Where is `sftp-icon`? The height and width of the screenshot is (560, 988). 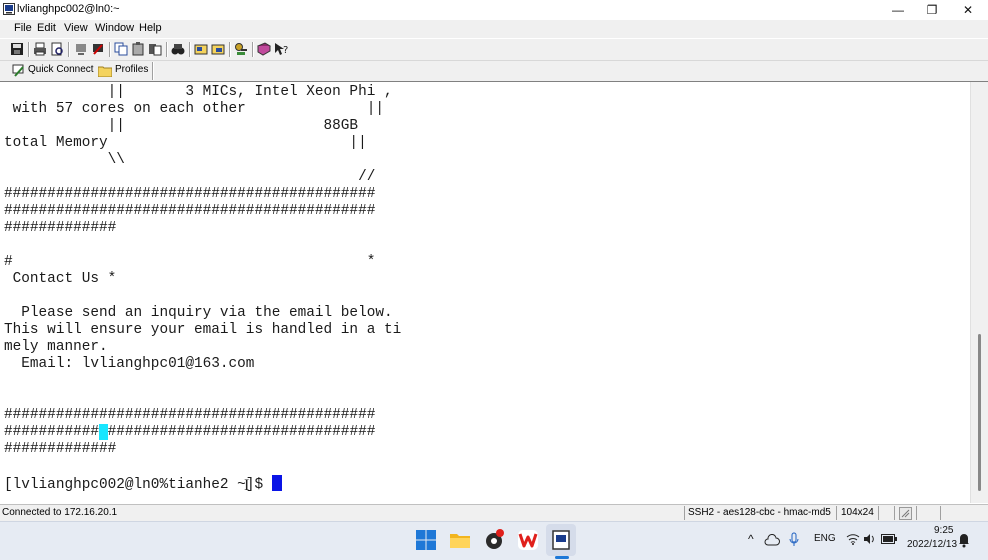
sftp-icon is located at coordinates (201, 49).